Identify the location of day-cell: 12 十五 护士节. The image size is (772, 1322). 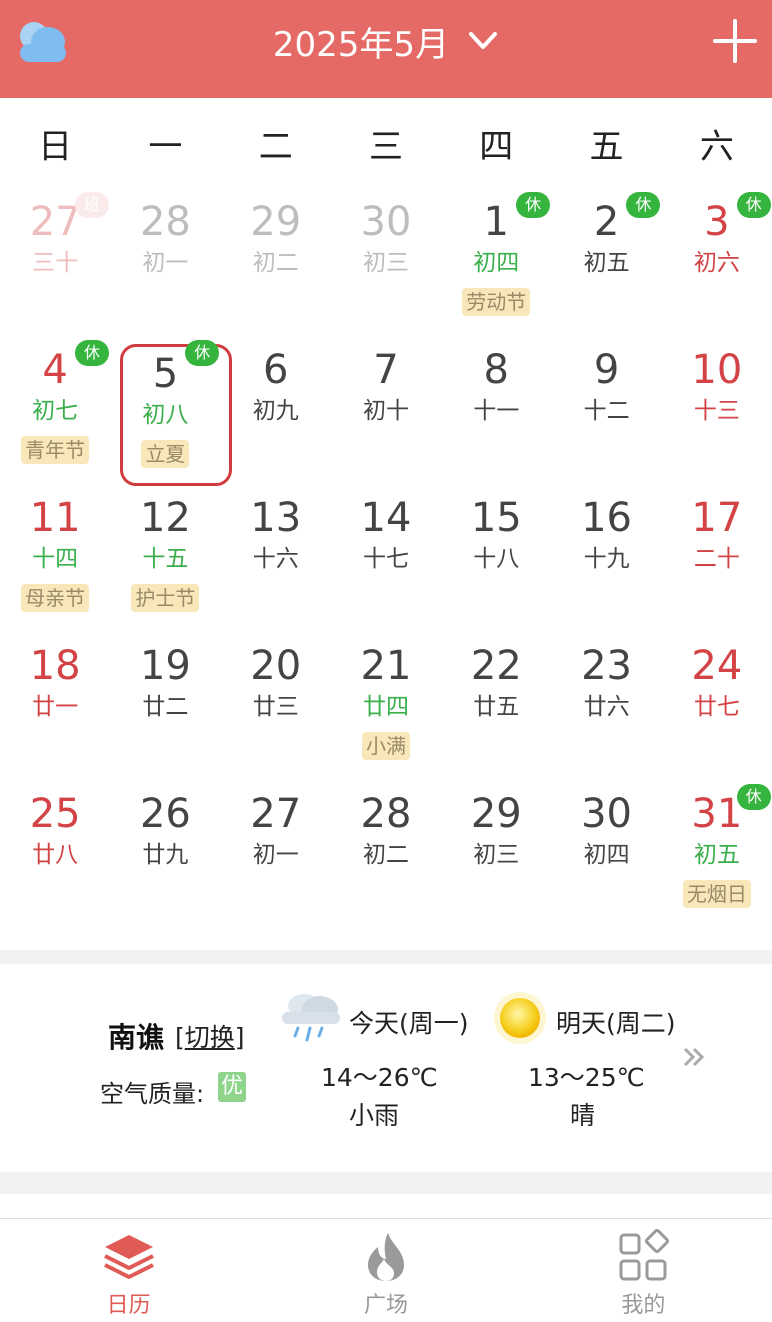
(165, 558).